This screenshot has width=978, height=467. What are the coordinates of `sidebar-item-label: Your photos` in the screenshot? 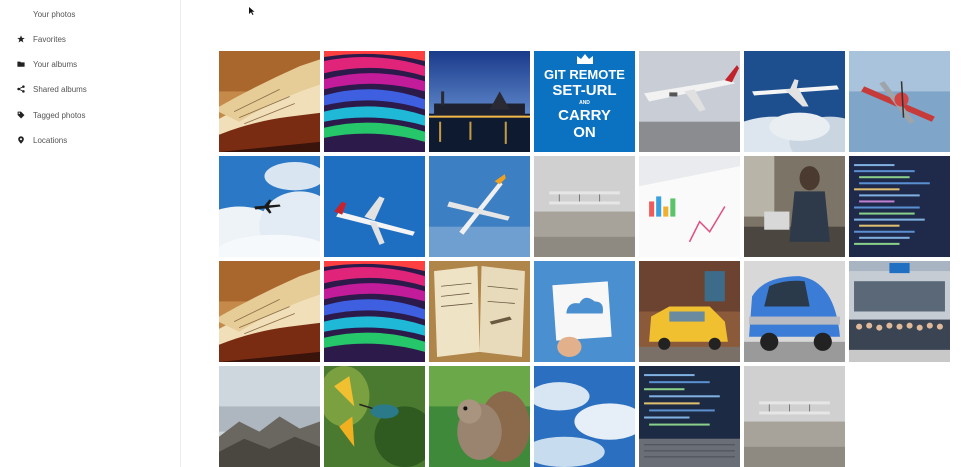 It's located at (54, 14).